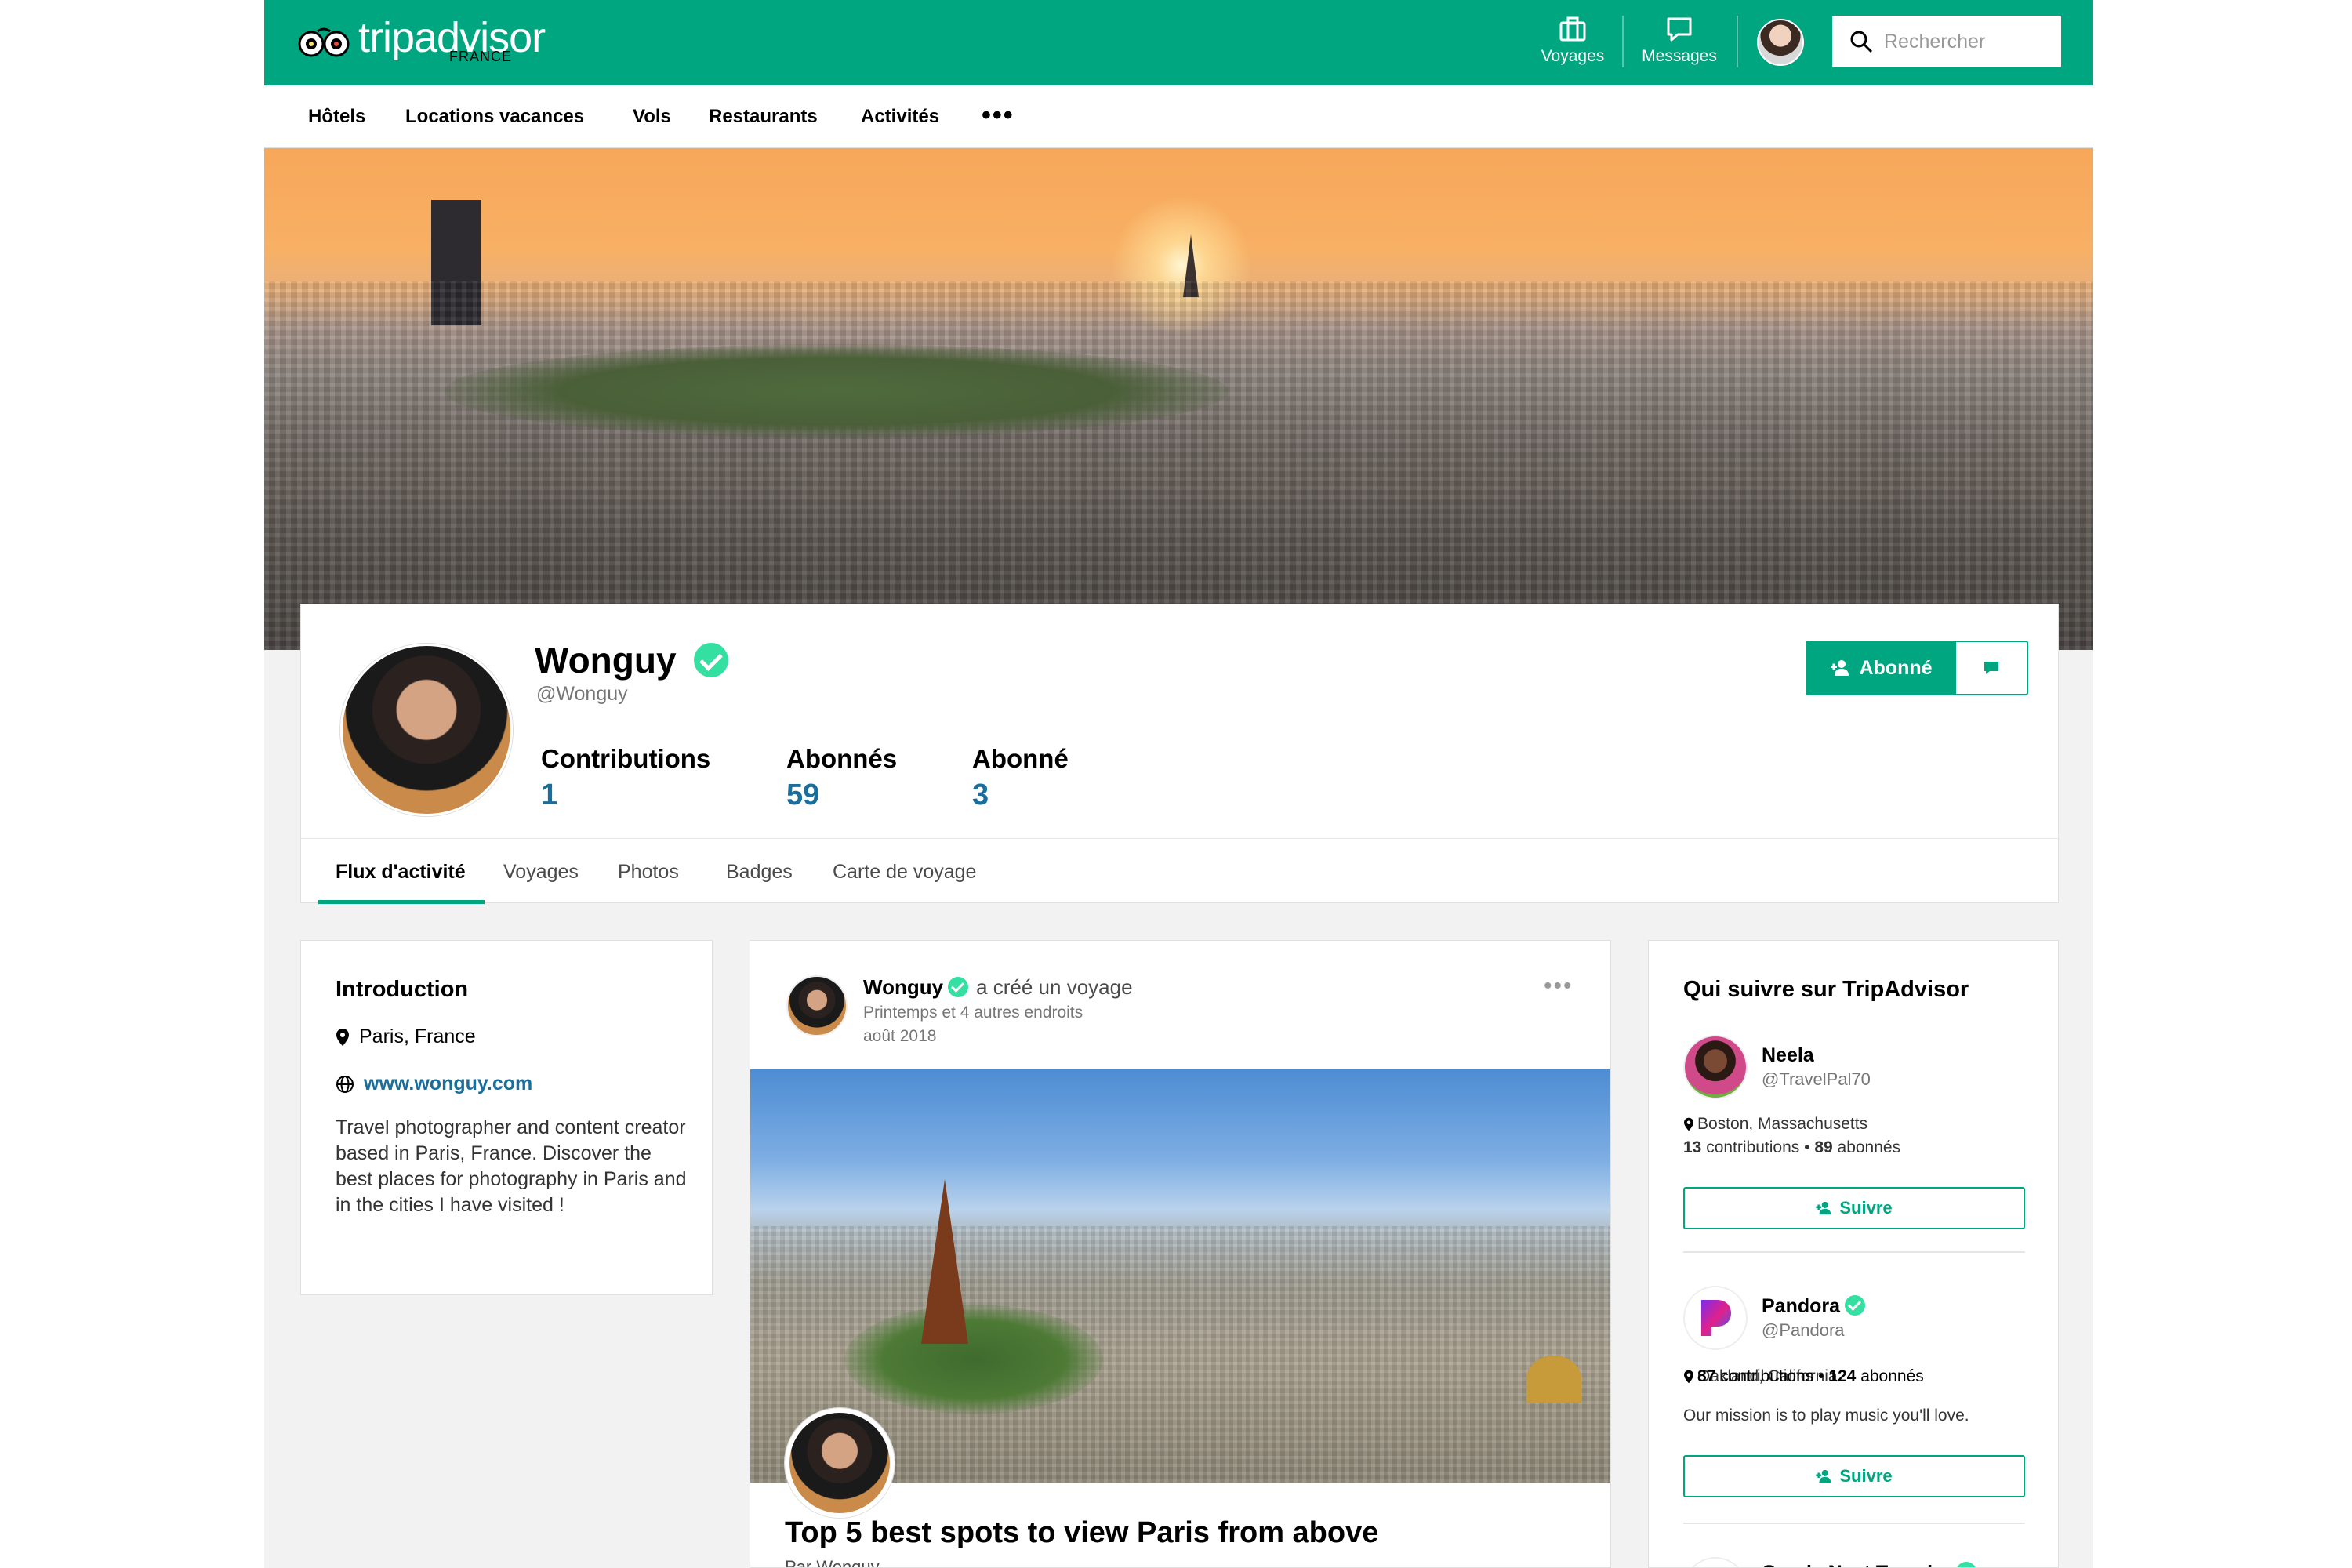 The height and width of the screenshot is (1568, 2352). I want to click on tab-travel-map: Carte de voyage, so click(904, 873).